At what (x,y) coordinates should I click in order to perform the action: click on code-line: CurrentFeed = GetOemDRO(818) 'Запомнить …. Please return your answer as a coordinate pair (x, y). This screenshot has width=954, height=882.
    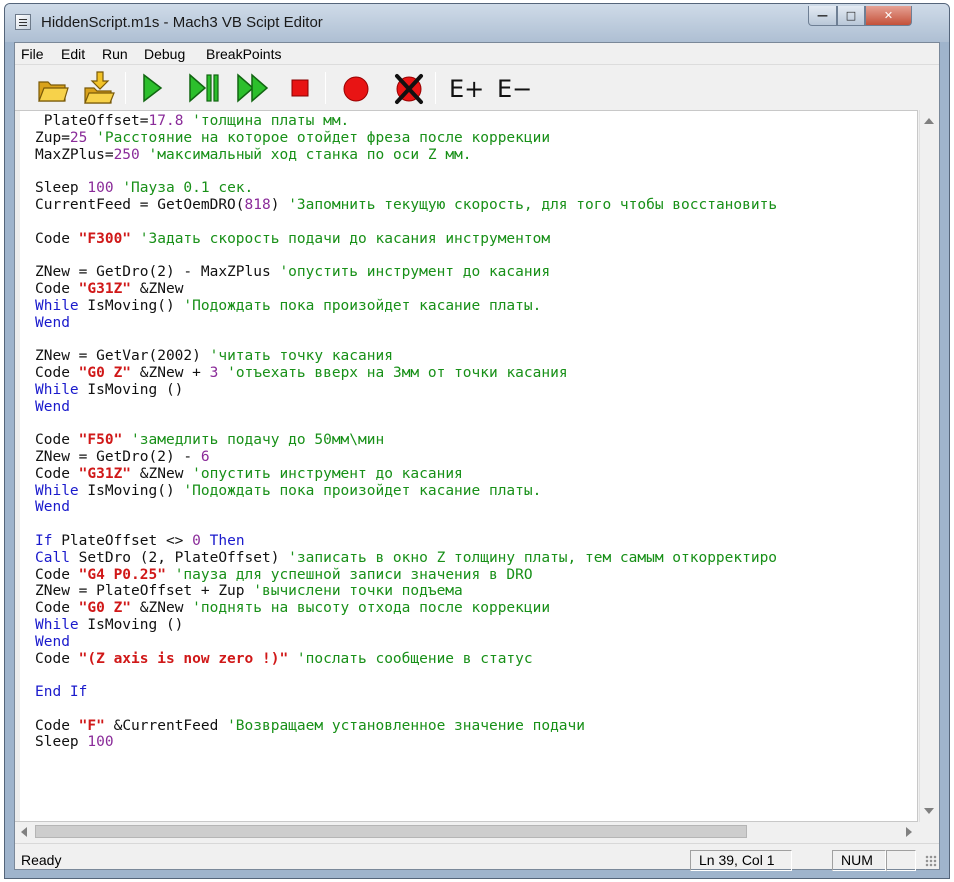
    Looking at the image, I should click on (406, 205).